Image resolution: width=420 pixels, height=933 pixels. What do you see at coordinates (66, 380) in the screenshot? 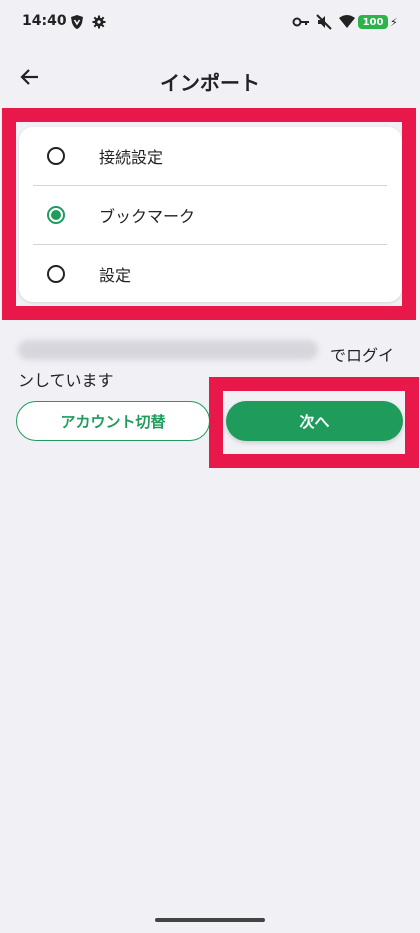
I see `login-status-text-2: ンしています` at bounding box center [66, 380].